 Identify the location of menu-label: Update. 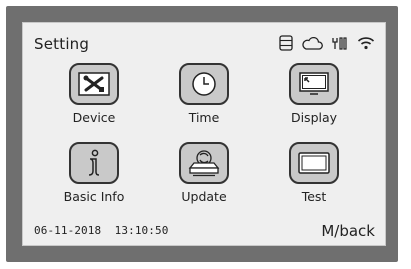
(204, 196).